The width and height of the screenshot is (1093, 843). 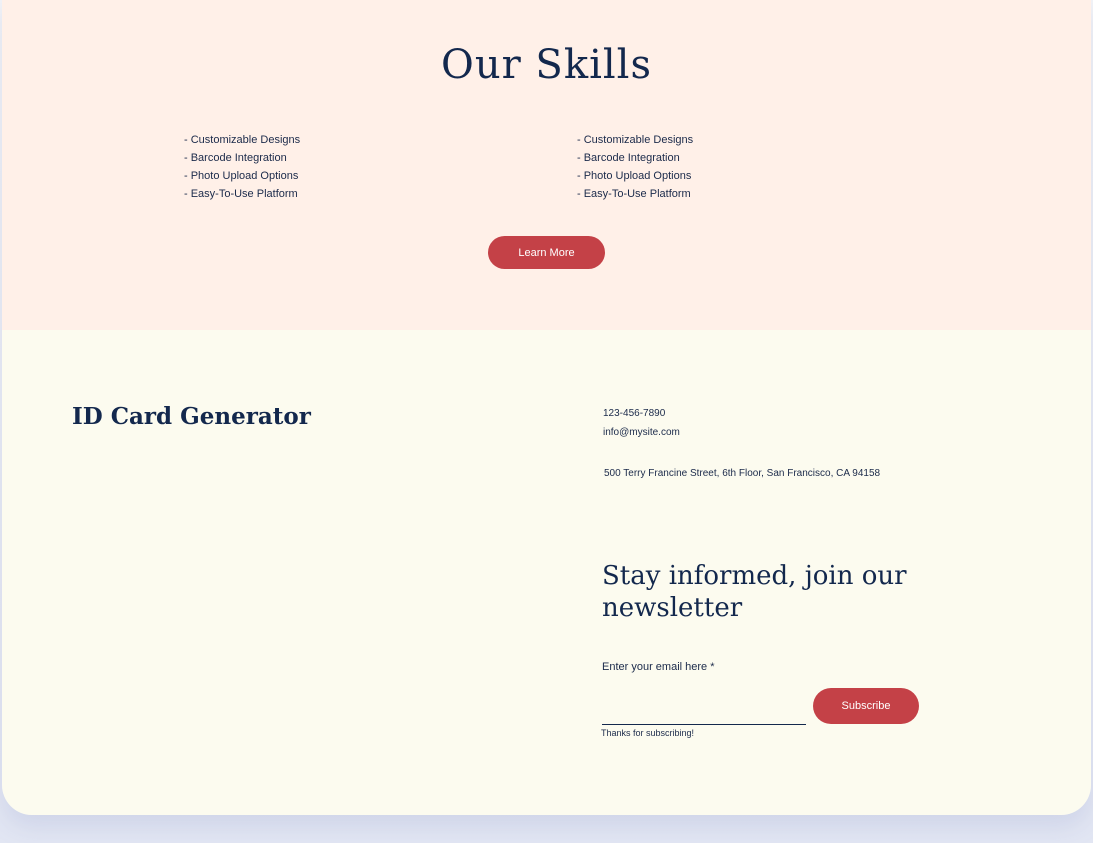 What do you see at coordinates (866, 706) in the screenshot?
I see `subscribe-button: Subscribe` at bounding box center [866, 706].